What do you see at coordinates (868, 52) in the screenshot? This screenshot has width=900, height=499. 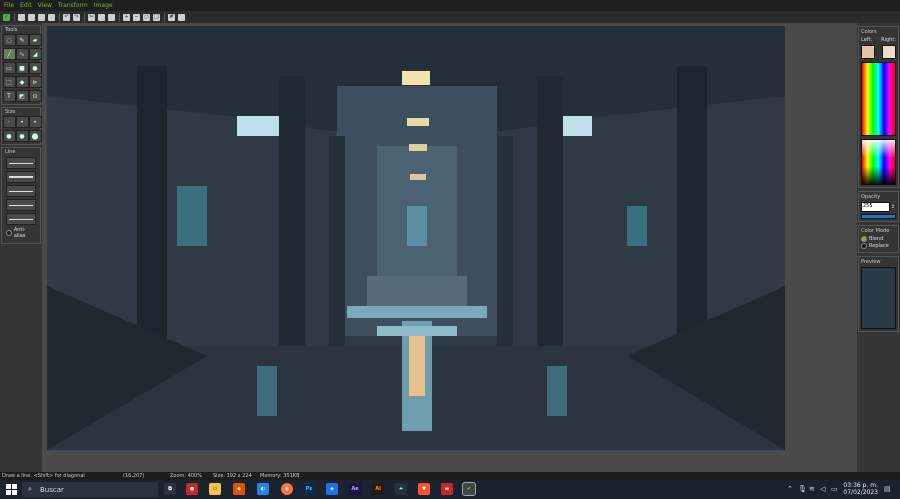 I see `left-color-swatch` at bounding box center [868, 52].